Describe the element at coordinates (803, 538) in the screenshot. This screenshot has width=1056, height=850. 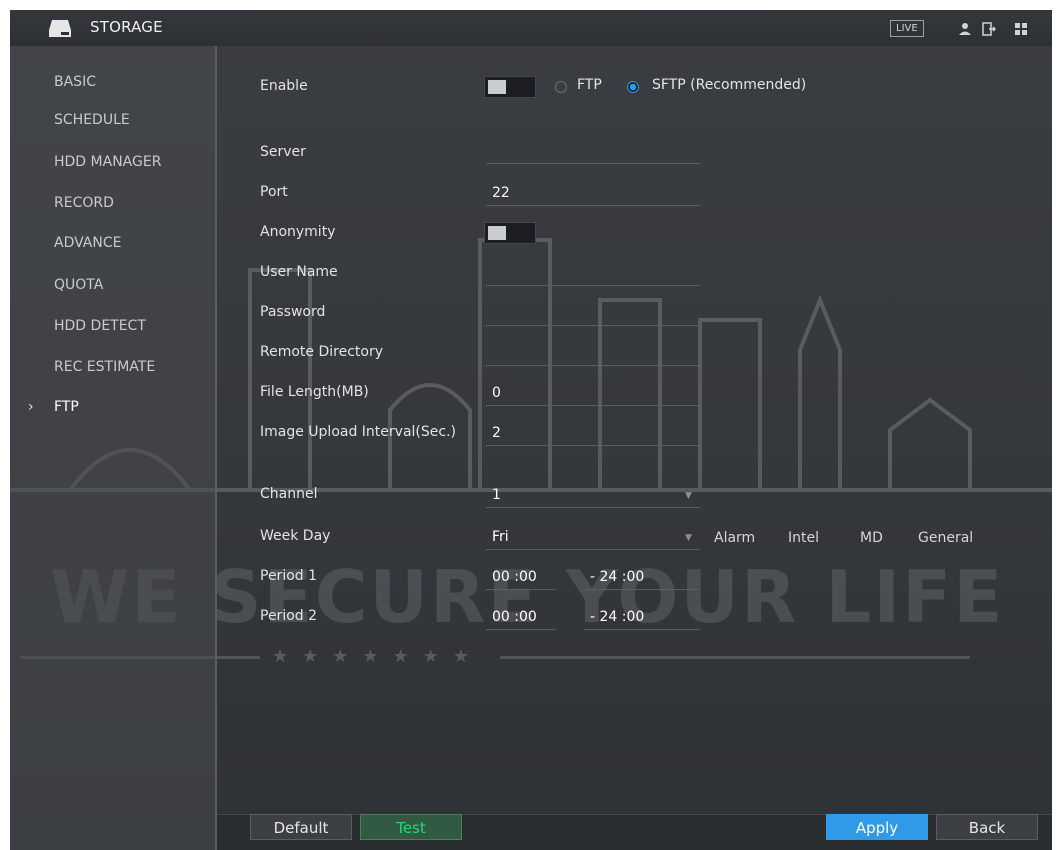
I see `column-intel: Intel` at that location.